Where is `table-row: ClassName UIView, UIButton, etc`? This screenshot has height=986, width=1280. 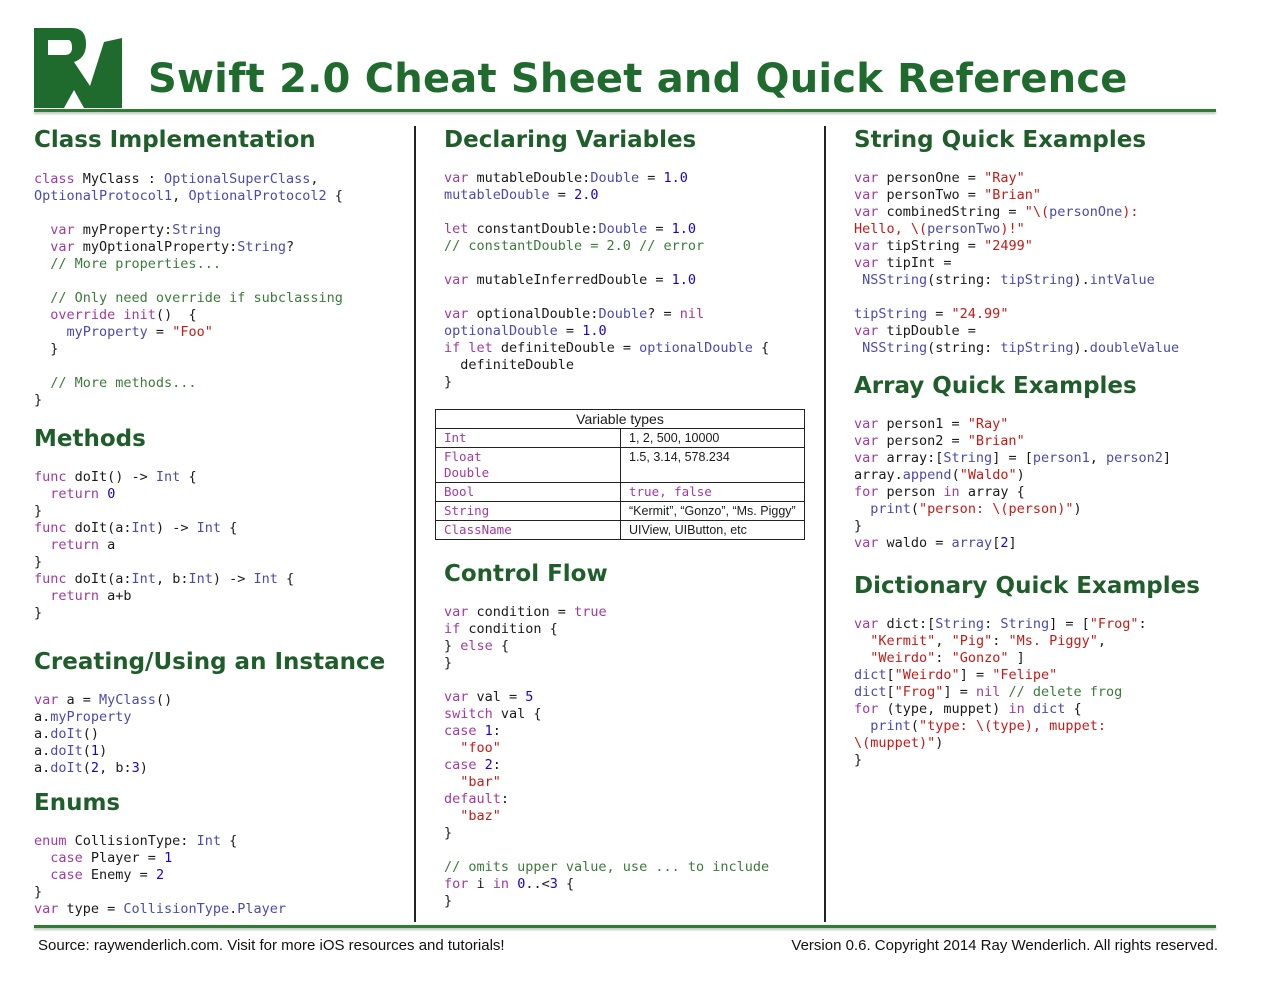
table-row: ClassName UIView, UIButton, etc is located at coordinates (620, 530).